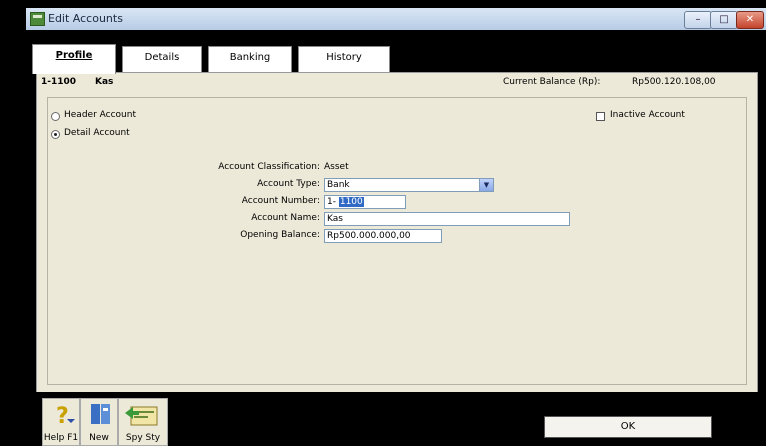  What do you see at coordinates (331, 202) in the screenshot?
I see `account-number-prefix: 1-` at bounding box center [331, 202].